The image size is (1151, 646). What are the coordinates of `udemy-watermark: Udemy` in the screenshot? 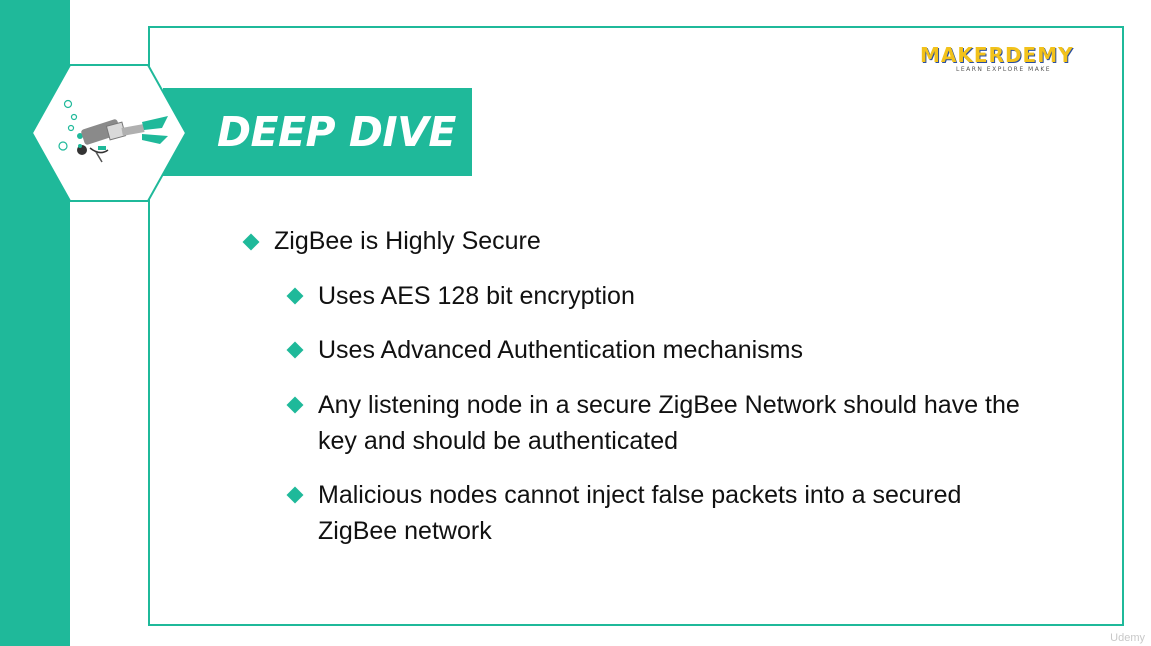 It's located at (1127, 638).